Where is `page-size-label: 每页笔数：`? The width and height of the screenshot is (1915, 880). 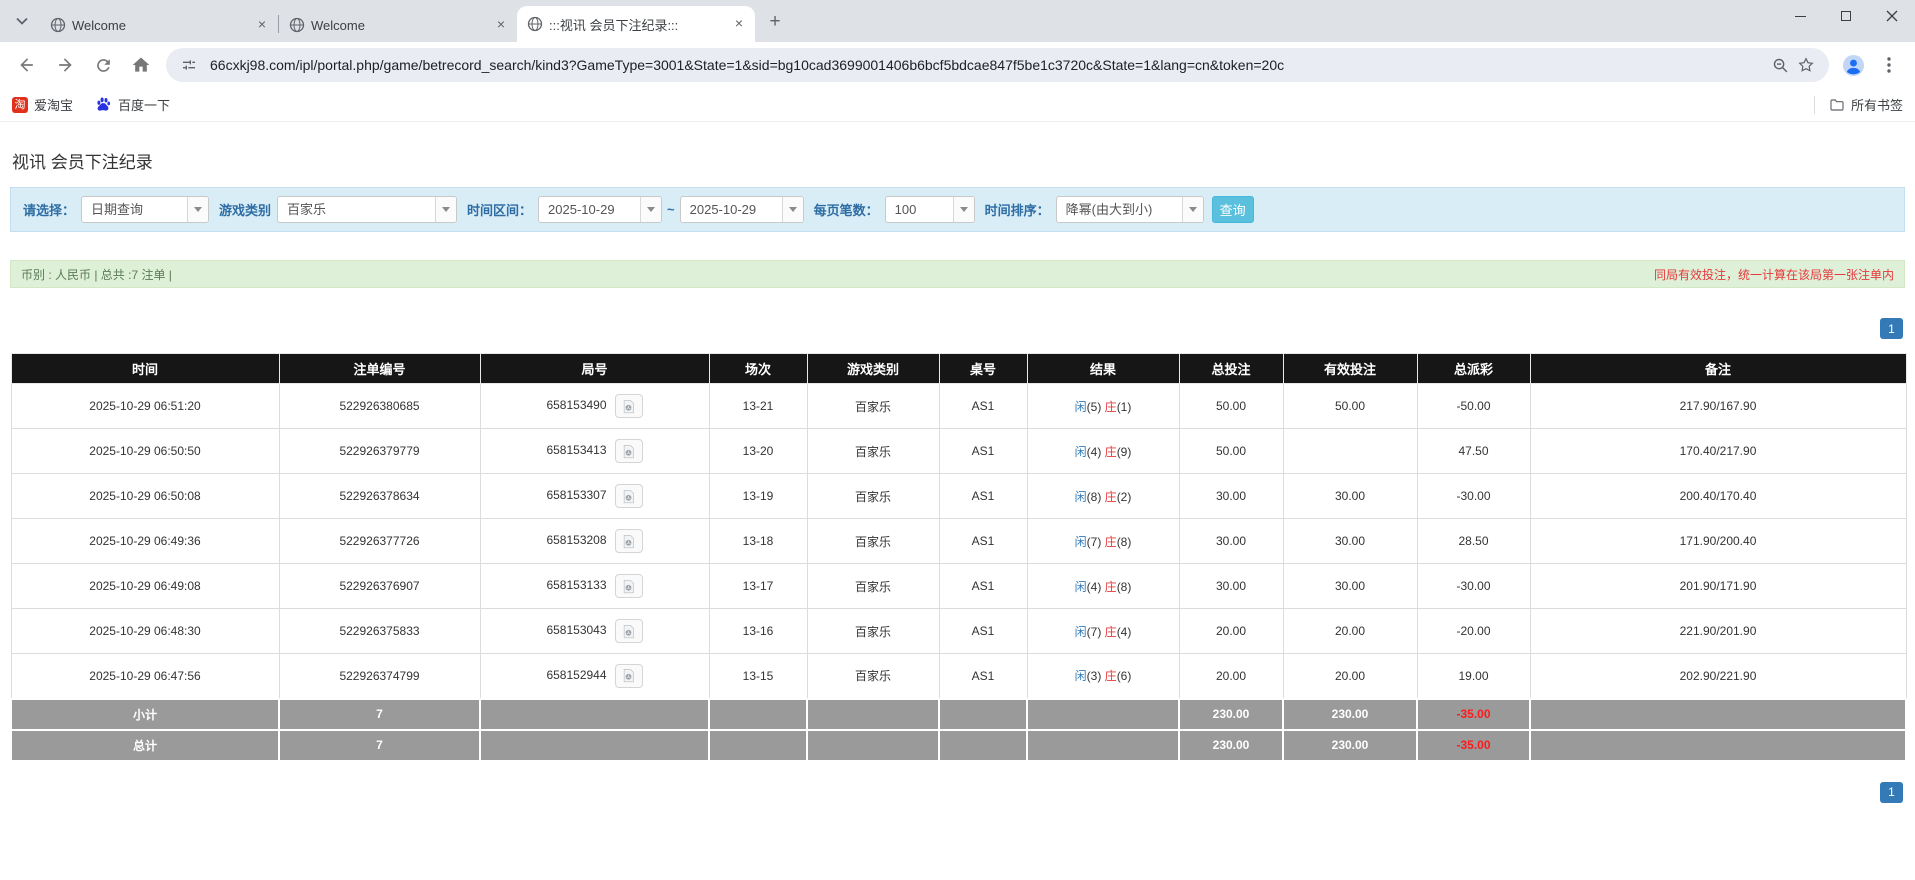 page-size-label: 每页笔数： is located at coordinates (846, 210).